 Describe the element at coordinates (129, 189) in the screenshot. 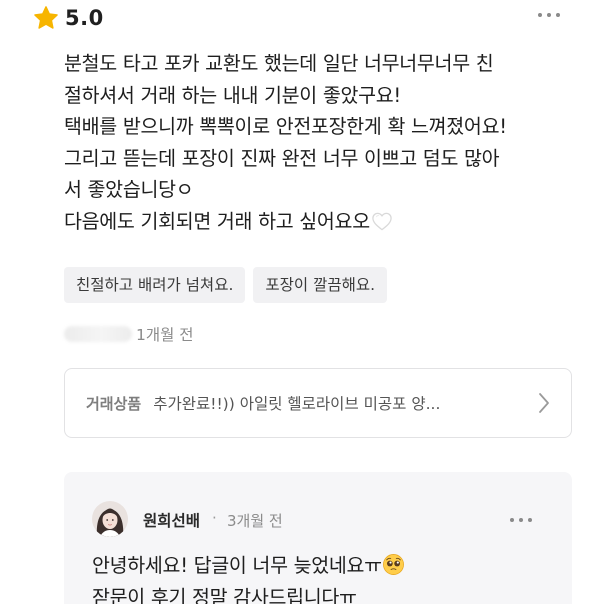

I see `review-line: 서 좋았습니당ㅇ` at that location.